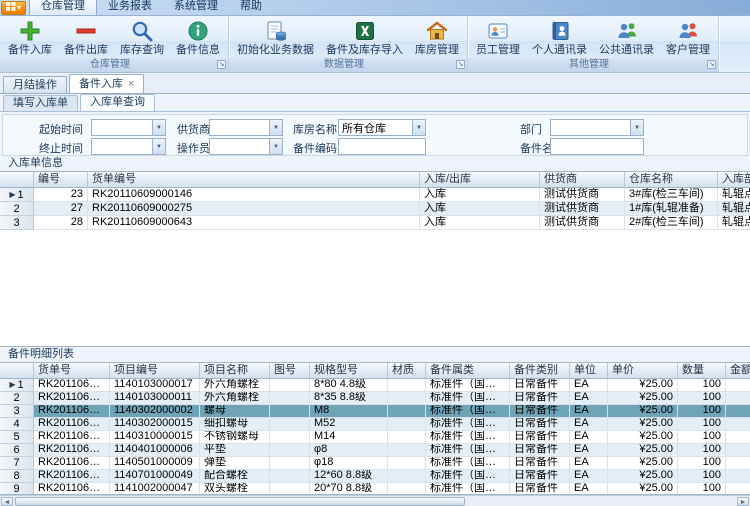  Describe the element at coordinates (235, 437) in the screenshot. I see `grid-cell: 不锈钢螺母` at that location.